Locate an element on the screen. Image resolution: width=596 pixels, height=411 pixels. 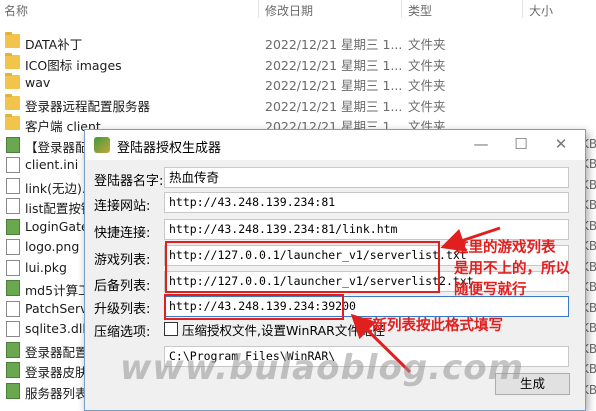
note-upgrade-format: 更新列表按此格式填写 is located at coordinates (430, 326).